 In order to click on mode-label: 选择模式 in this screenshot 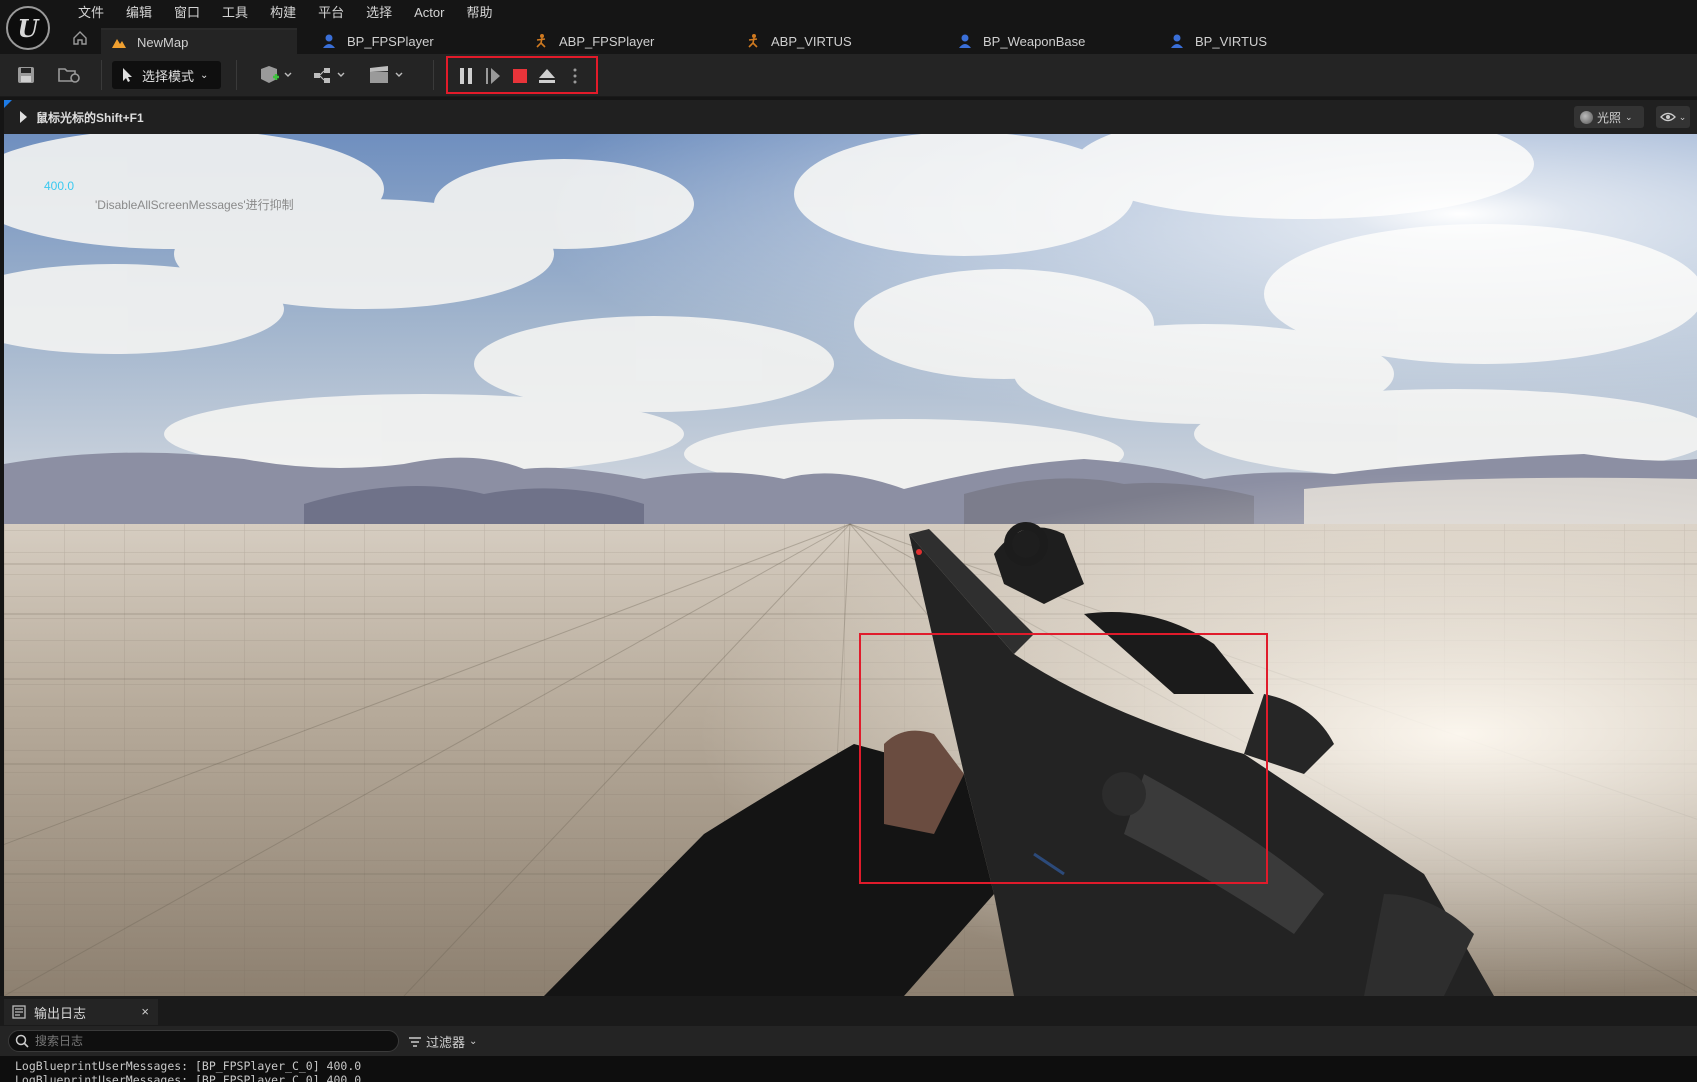, I will do `click(168, 76)`.